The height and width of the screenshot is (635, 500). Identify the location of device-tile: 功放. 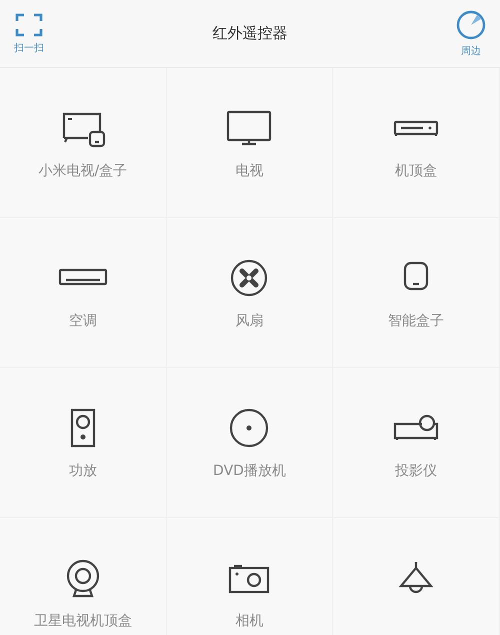
(83, 443).